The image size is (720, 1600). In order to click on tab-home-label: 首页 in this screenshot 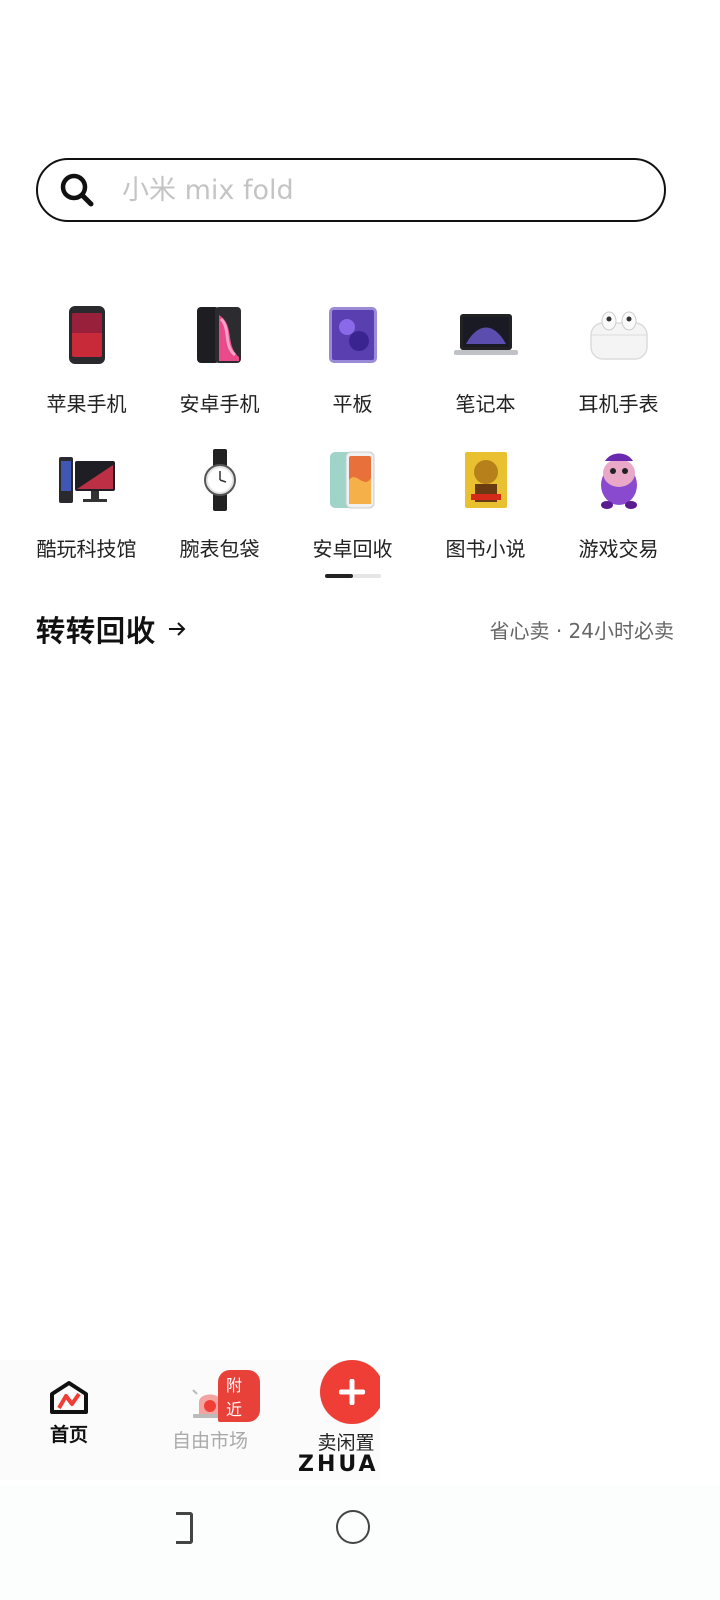, I will do `click(68, 1435)`.